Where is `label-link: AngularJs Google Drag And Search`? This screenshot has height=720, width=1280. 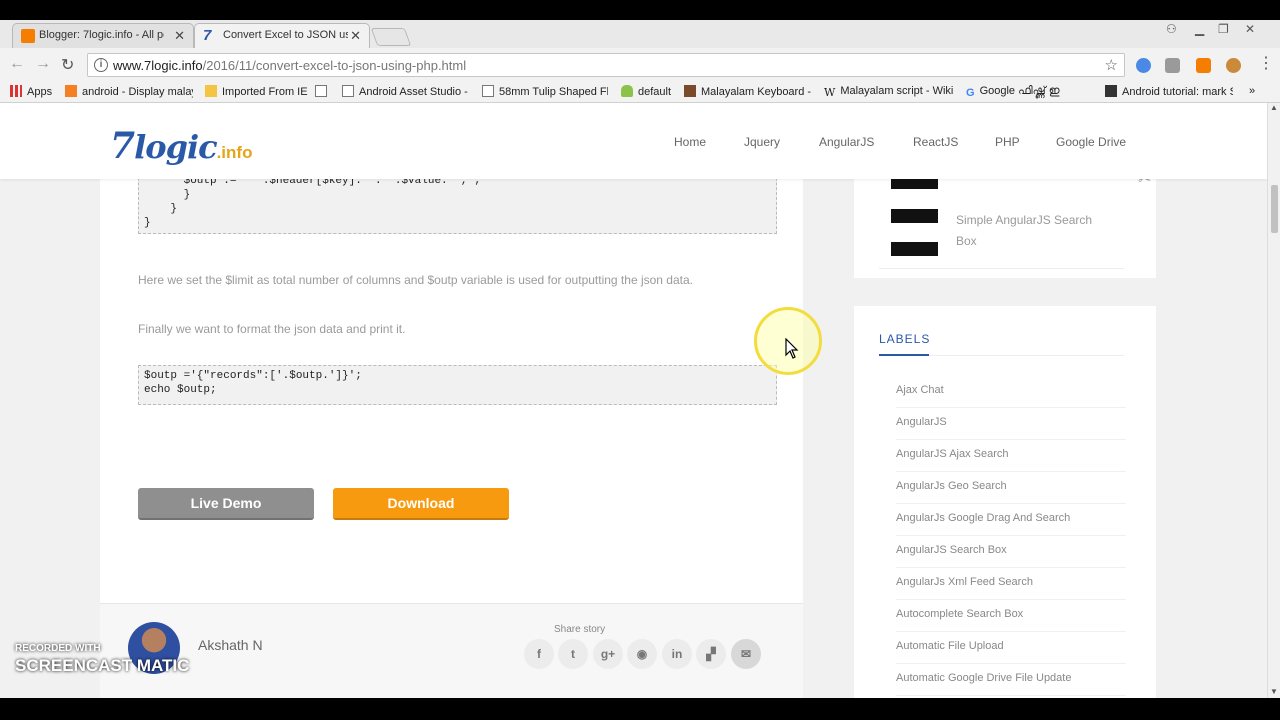
label-link: AngularJs Google Drag And Search is located at coordinates (1011, 520).